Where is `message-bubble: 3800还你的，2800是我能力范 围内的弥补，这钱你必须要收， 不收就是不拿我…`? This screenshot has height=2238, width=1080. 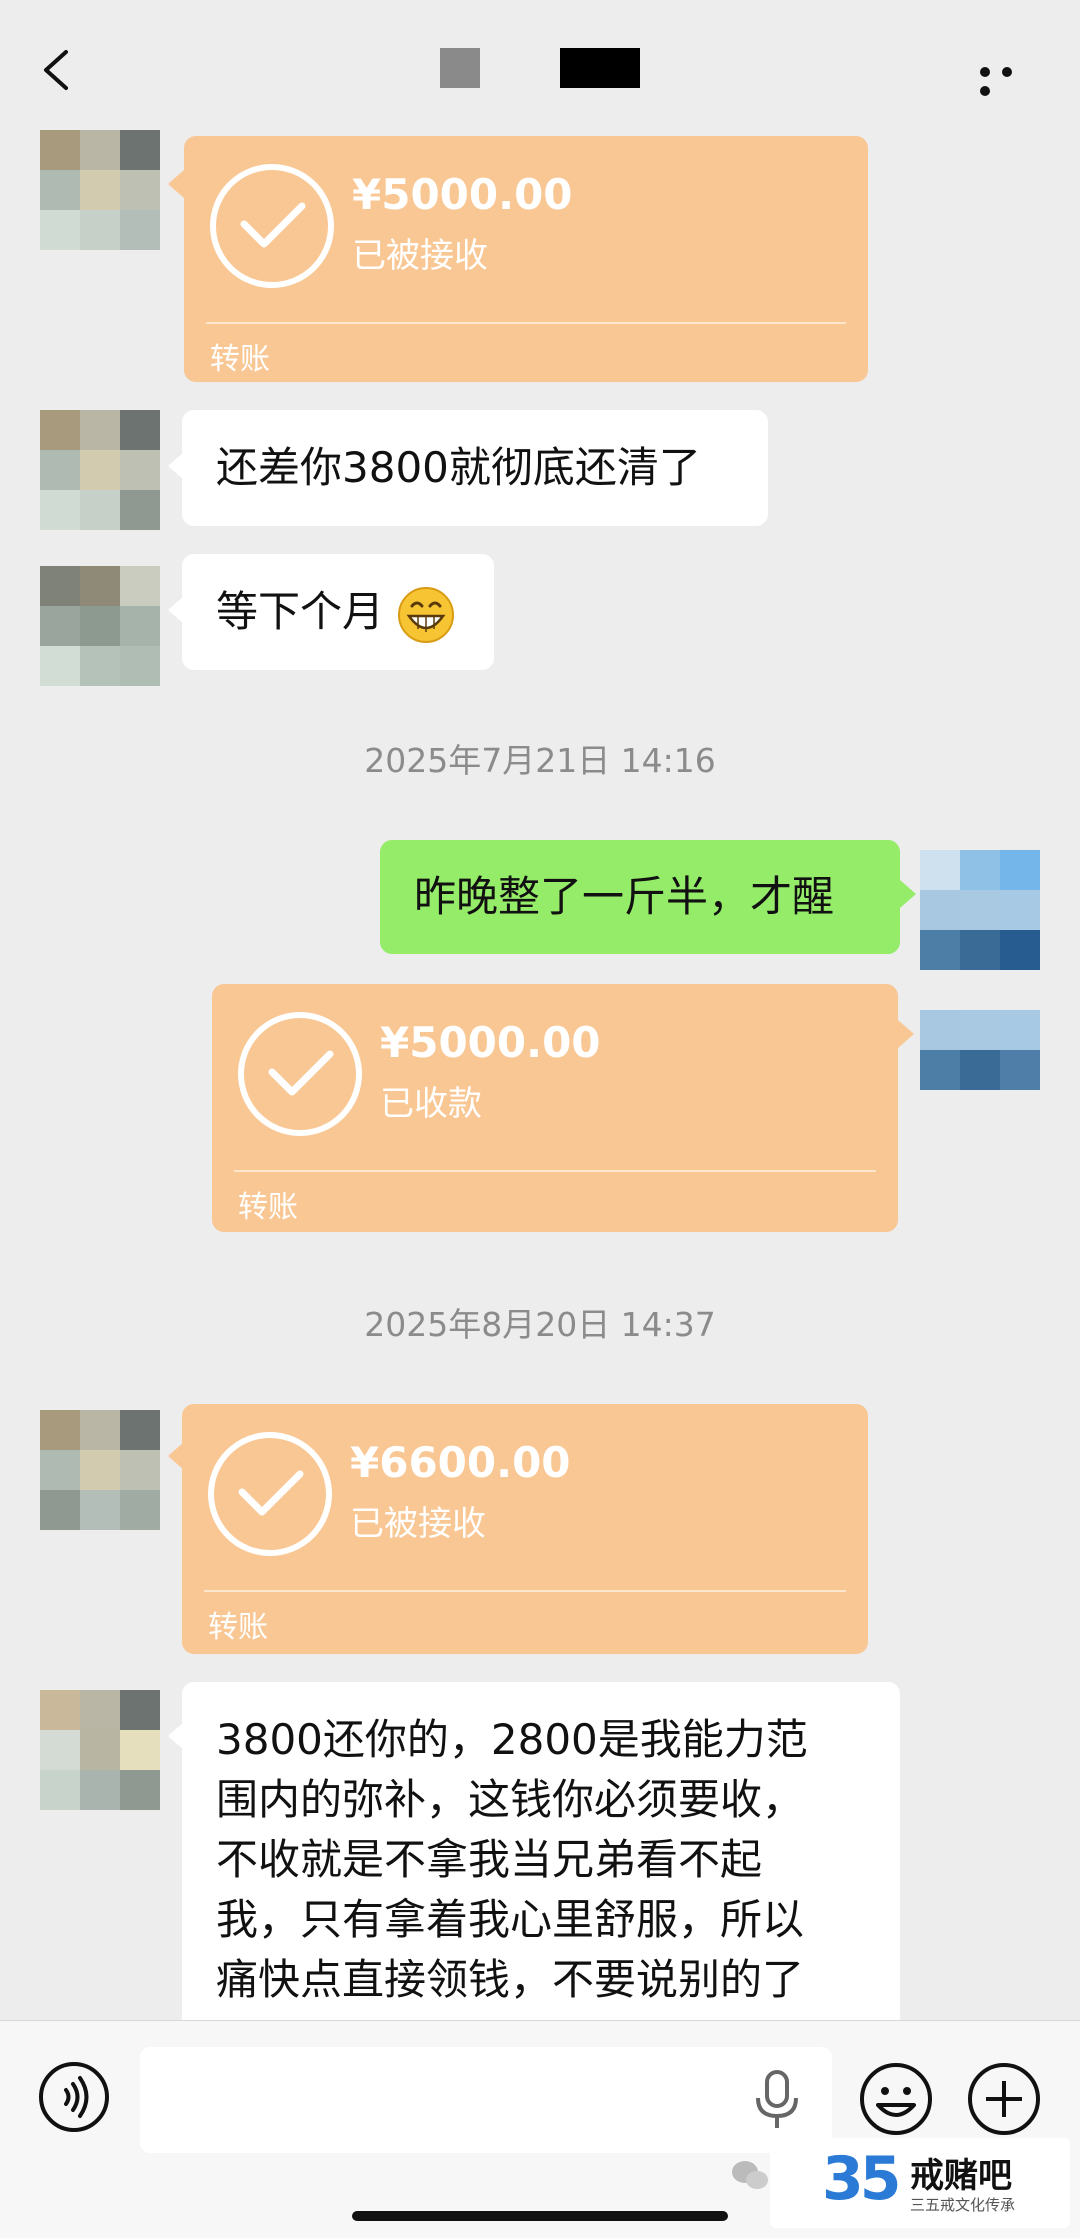
message-bubble: 3800还你的，2800是我能力范 围内的弥补，这钱你必须要收， 不收就是不拿我… is located at coordinates (541, 1862).